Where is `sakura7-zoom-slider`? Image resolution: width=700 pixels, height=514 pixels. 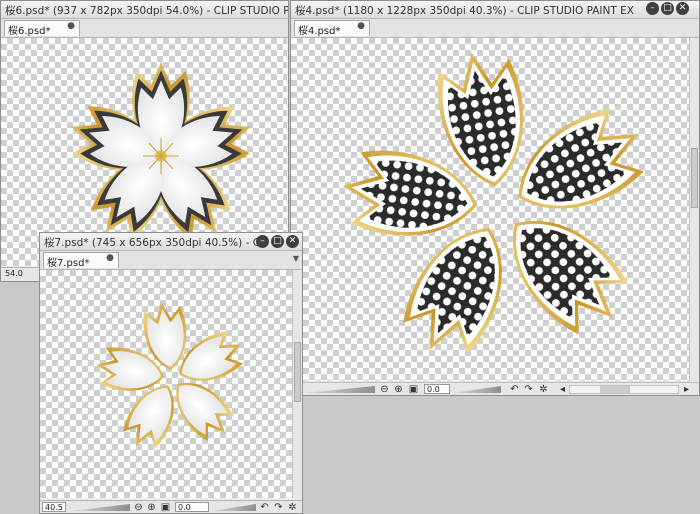 sakura7-zoom-slider is located at coordinates (100, 507).